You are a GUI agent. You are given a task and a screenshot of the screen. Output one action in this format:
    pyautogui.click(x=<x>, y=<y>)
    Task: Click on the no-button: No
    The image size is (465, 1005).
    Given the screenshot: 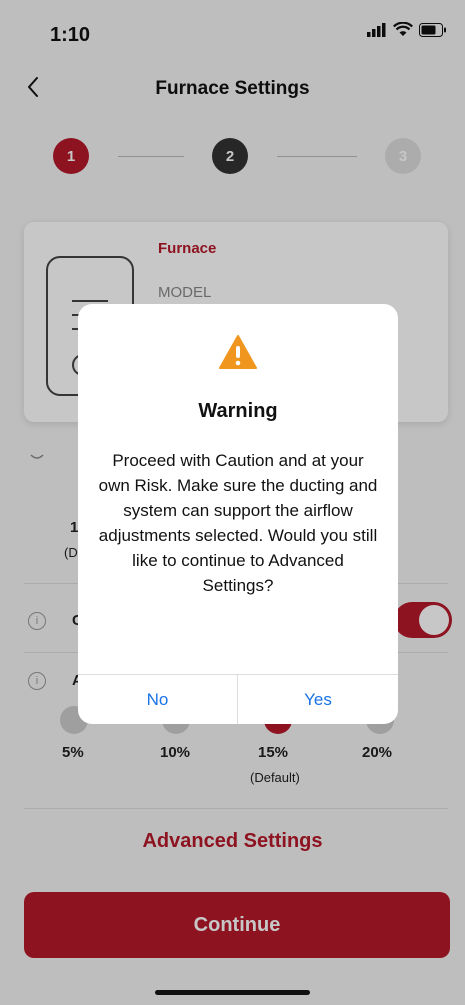 What is the action you would take?
    pyautogui.click(x=158, y=699)
    